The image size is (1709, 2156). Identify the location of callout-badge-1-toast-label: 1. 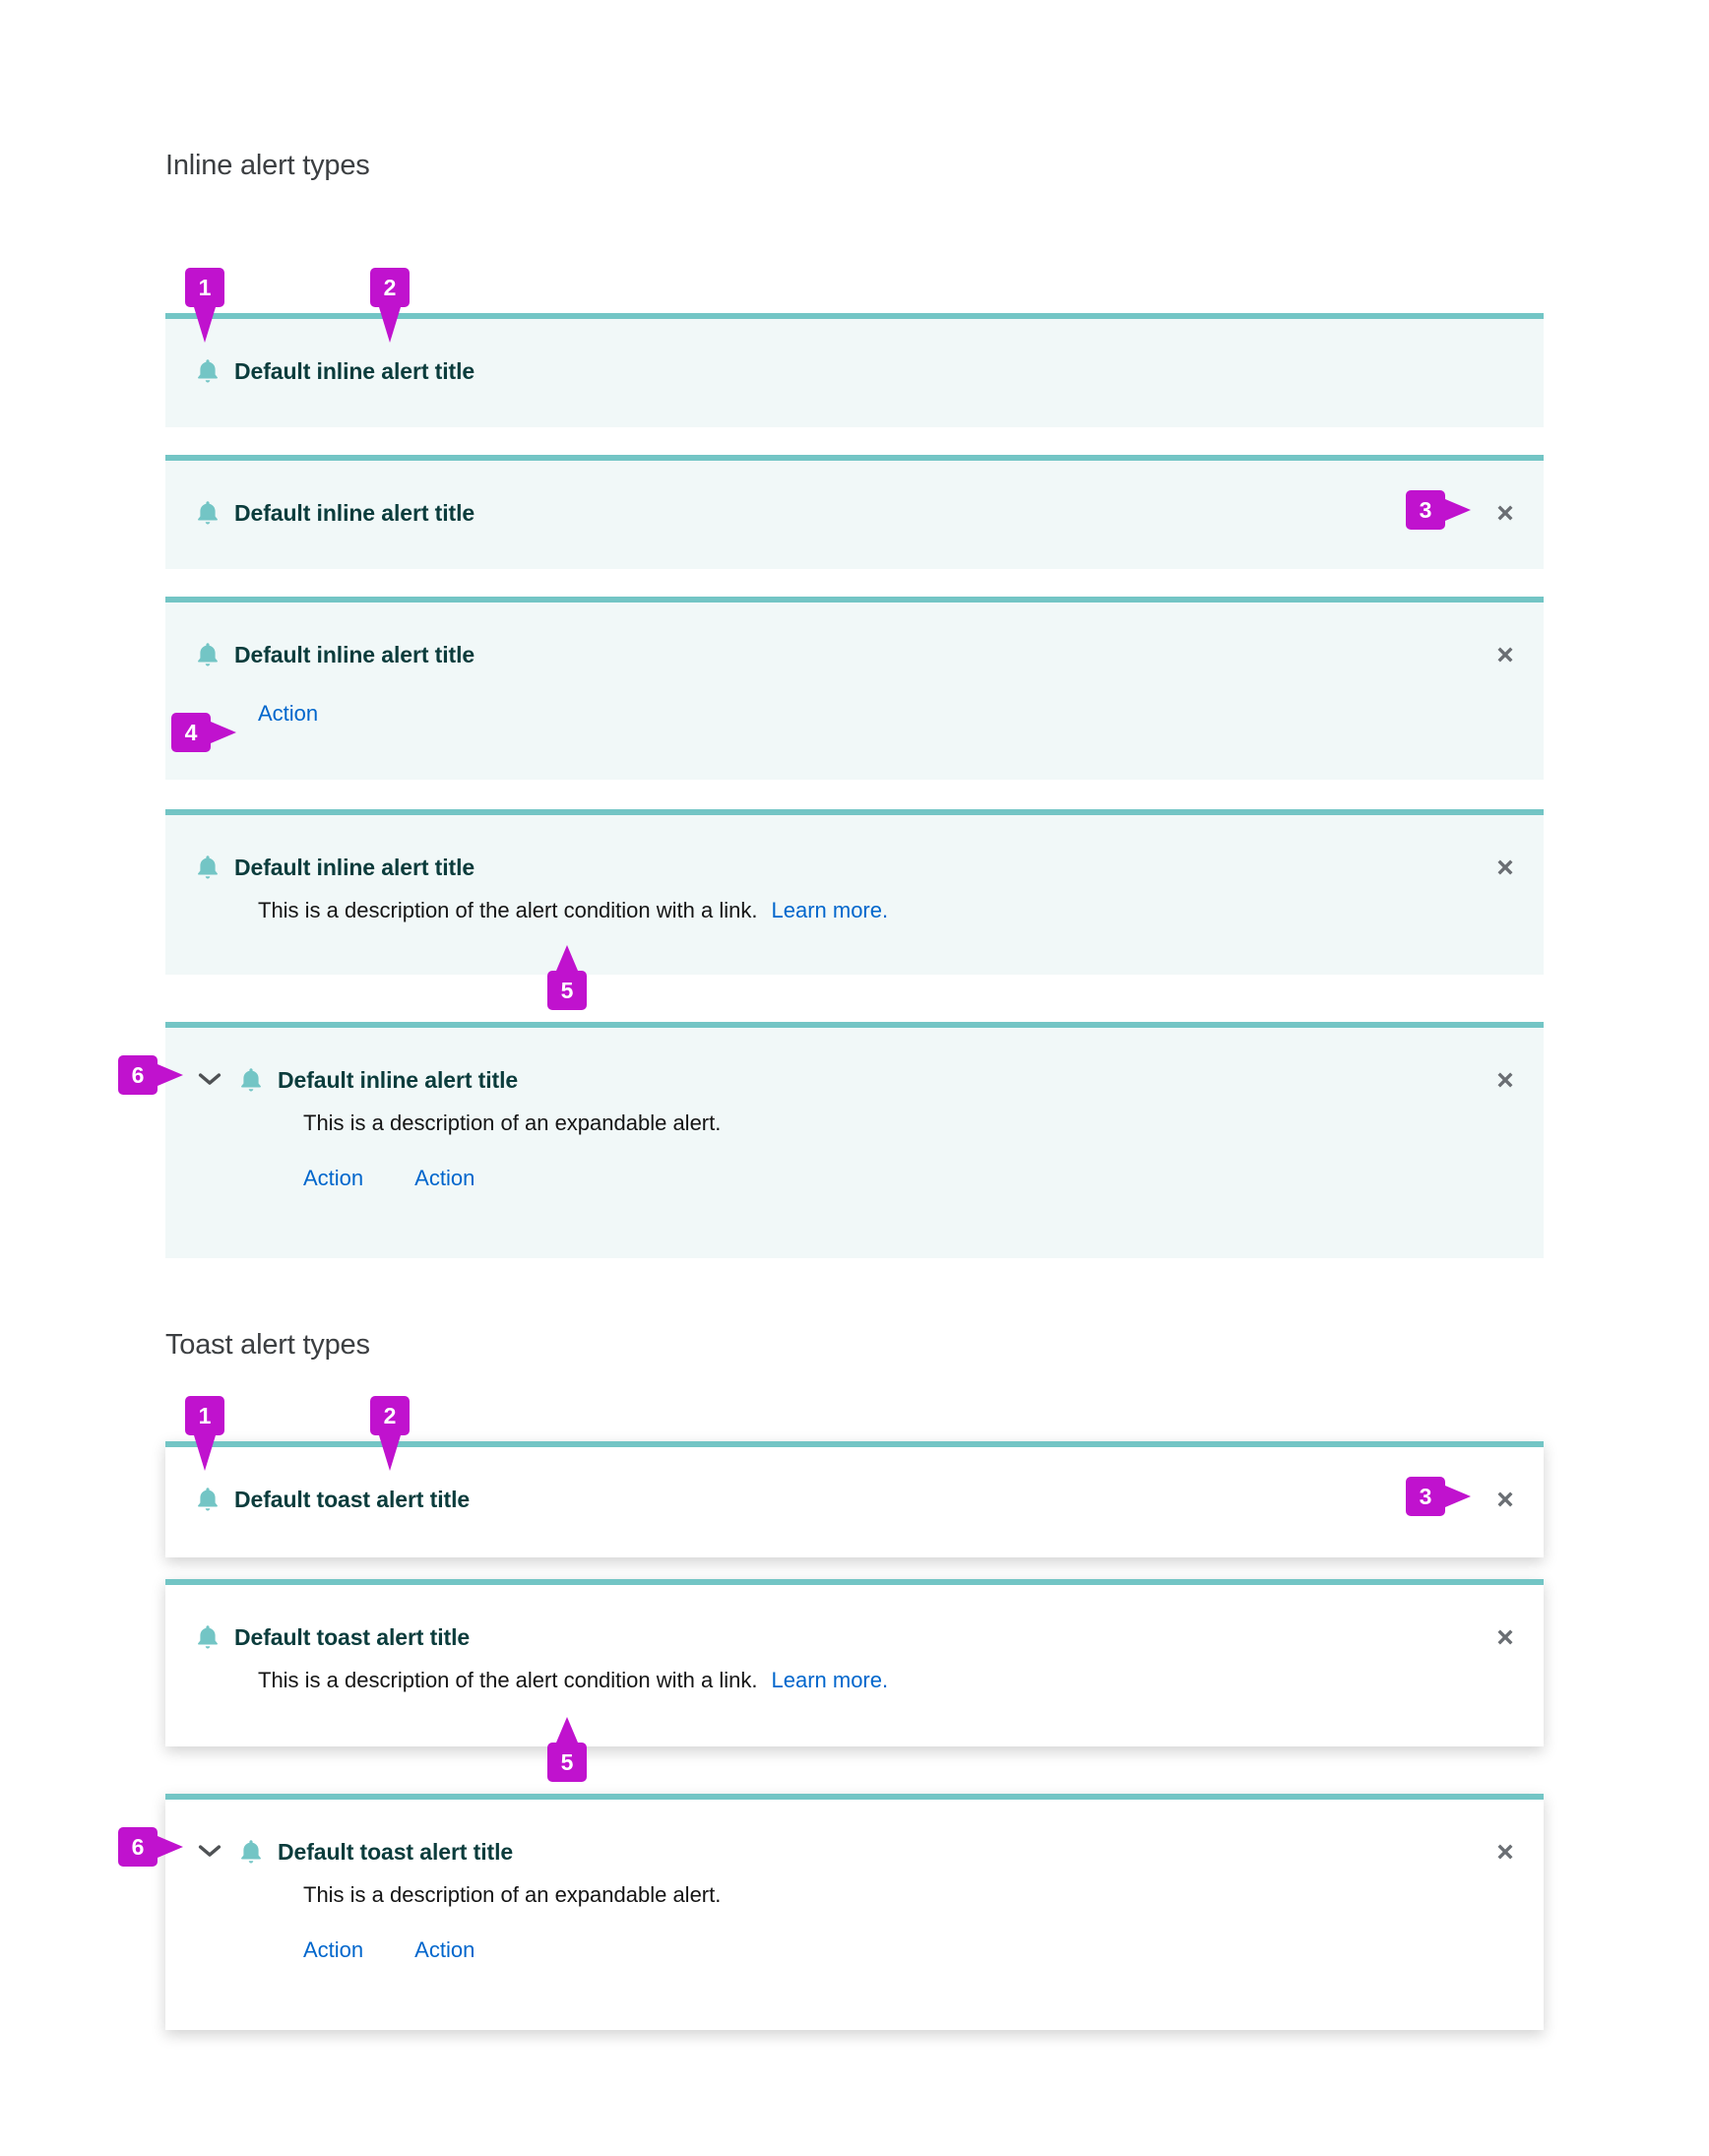
(205, 1415).